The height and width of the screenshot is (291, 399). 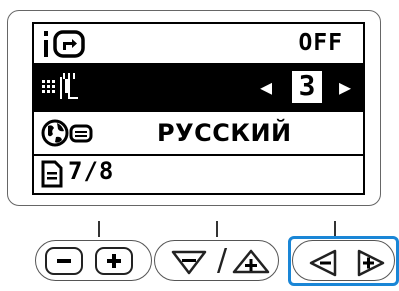 I want to click on presser-foot-value: OFF, so click(x=320, y=43).